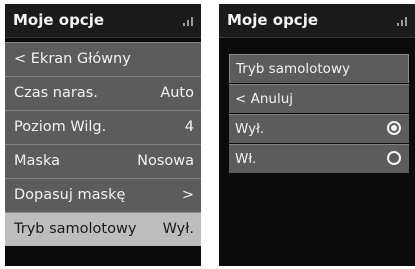 The width and height of the screenshot is (415, 269). Describe the element at coordinates (103, 93) in the screenshot. I see `menu-item-ramp-time: Czas naras. Auto` at that location.